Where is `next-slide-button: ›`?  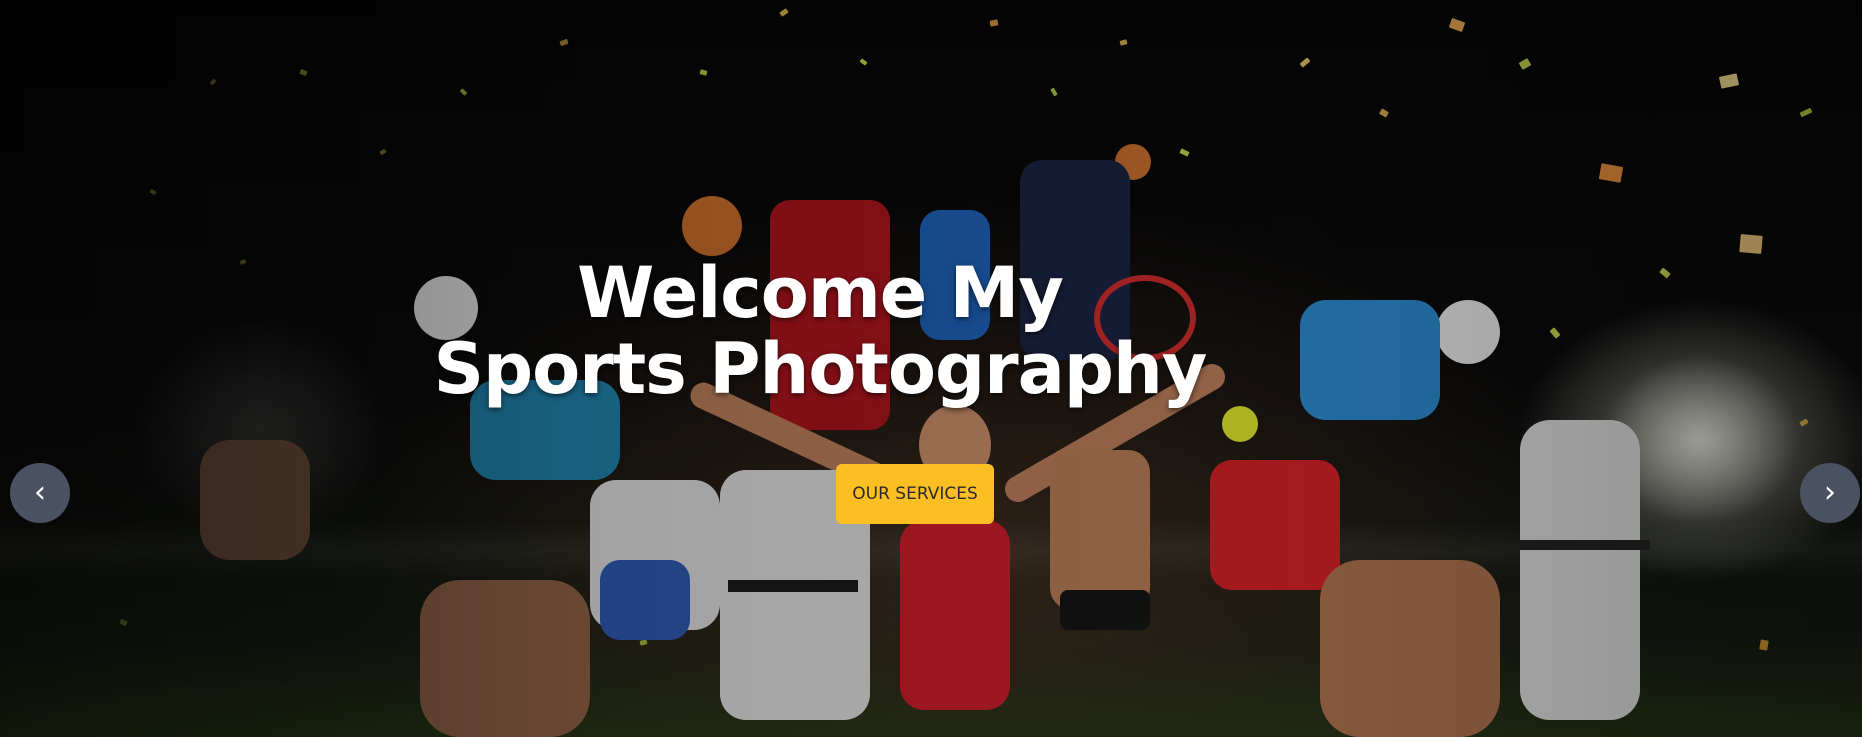 next-slide-button: › is located at coordinates (1830, 493).